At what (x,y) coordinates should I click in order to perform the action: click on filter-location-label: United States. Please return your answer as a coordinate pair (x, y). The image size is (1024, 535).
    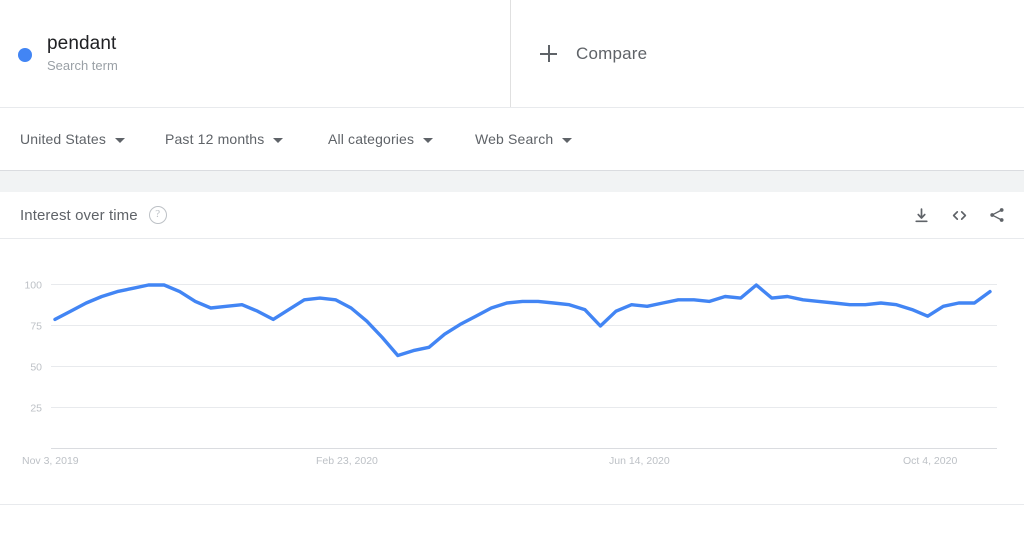
    Looking at the image, I should click on (63, 139).